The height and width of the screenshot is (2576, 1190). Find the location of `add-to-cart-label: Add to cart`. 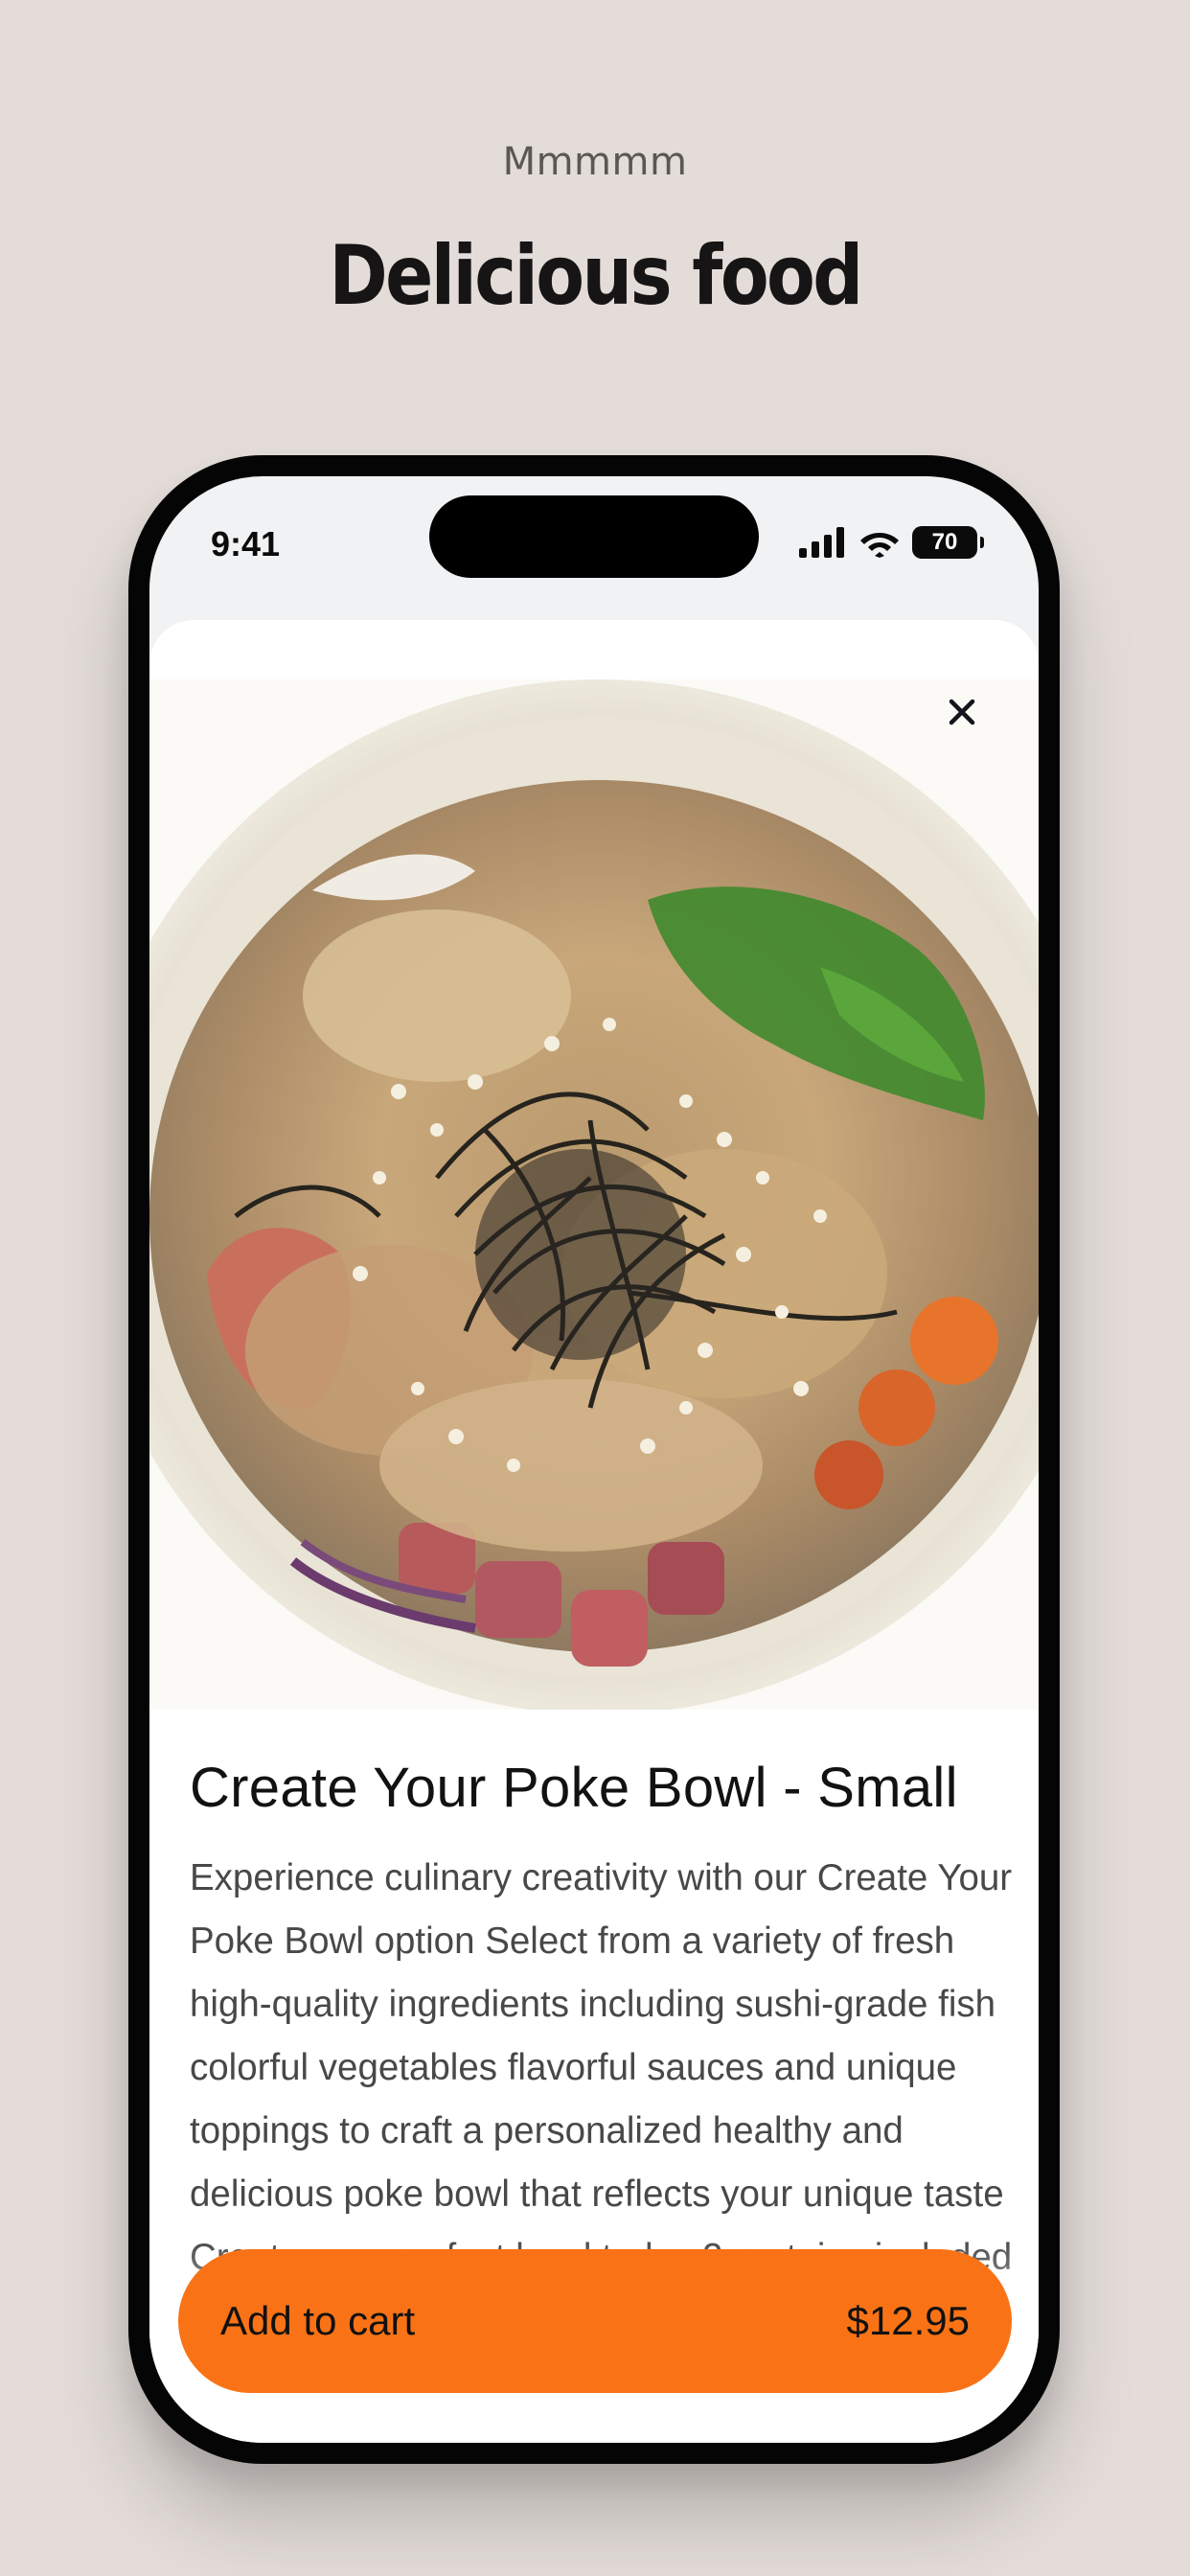

add-to-cart-label: Add to cart is located at coordinates (318, 2320).